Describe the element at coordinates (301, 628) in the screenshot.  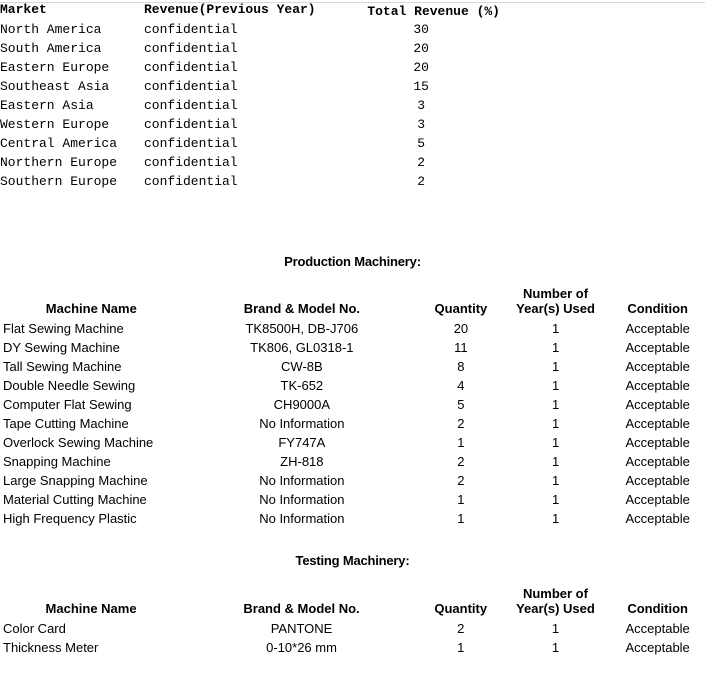
I see `brand-model-cell: PANTONE` at that location.